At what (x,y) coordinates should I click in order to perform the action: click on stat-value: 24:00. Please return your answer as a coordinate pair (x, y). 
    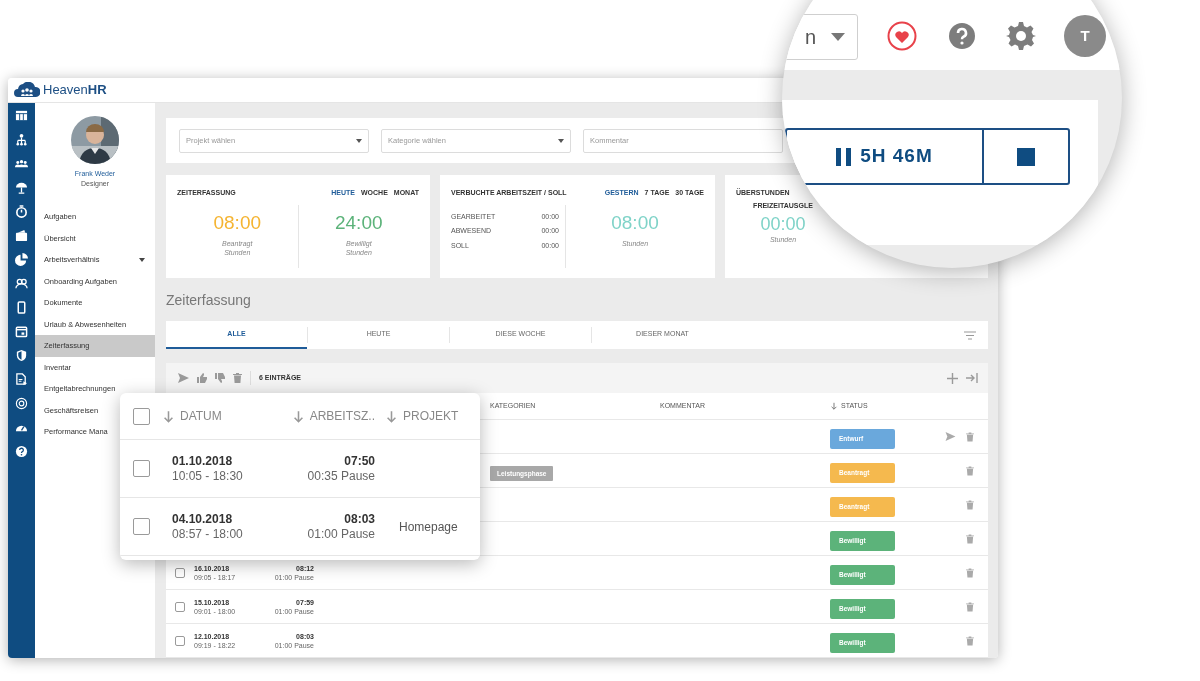
    Looking at the image, I should click on (358, 222).